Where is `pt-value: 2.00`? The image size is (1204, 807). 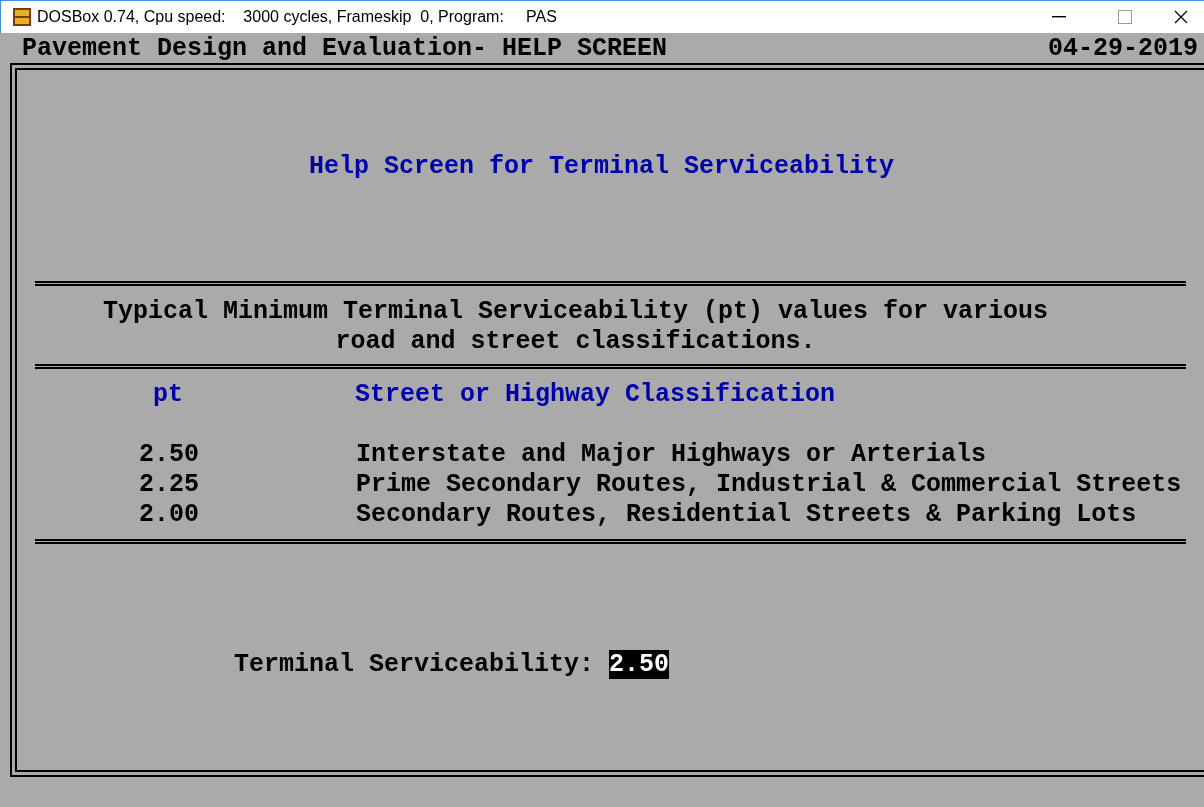
pt-value: 2.00 is located at coordinates (169, 514).